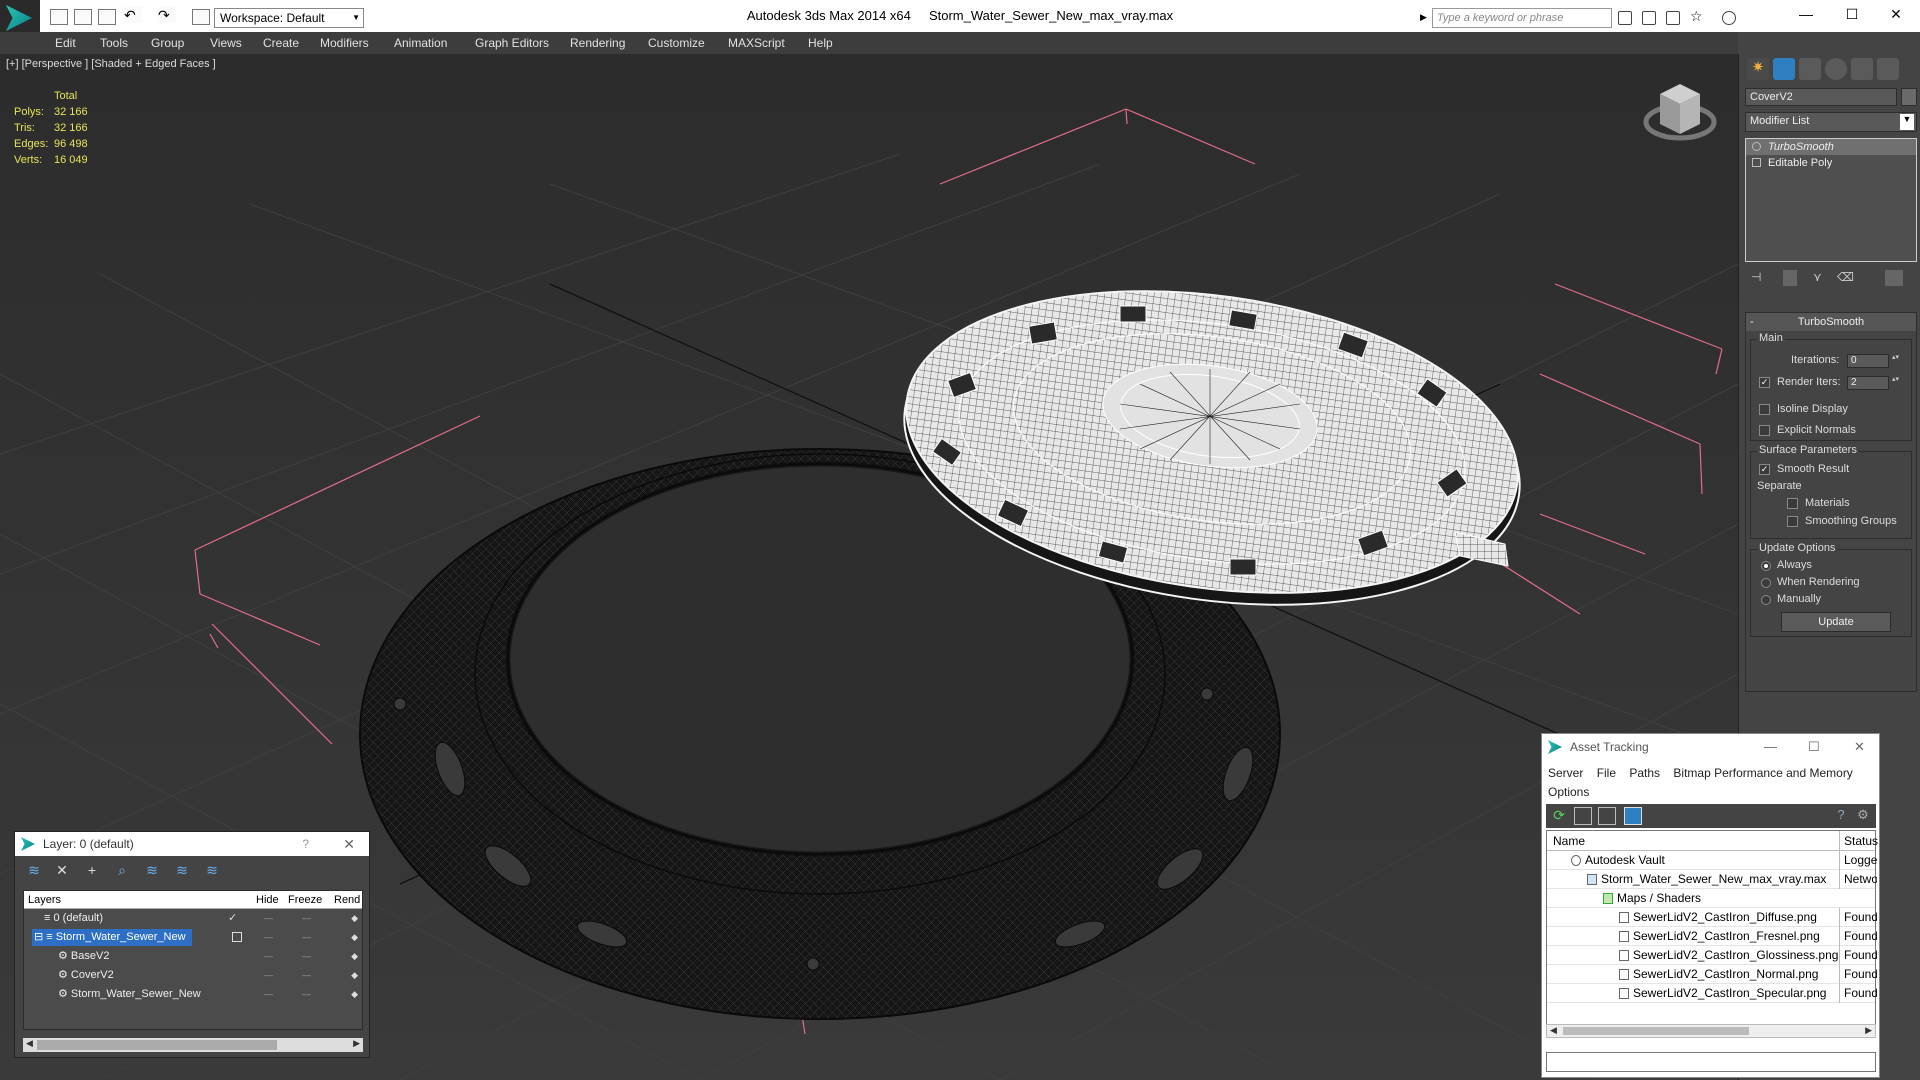  Describe the element at coordinates (1806, 14) in the screenshot. I see `minimize-button: —` at that location.